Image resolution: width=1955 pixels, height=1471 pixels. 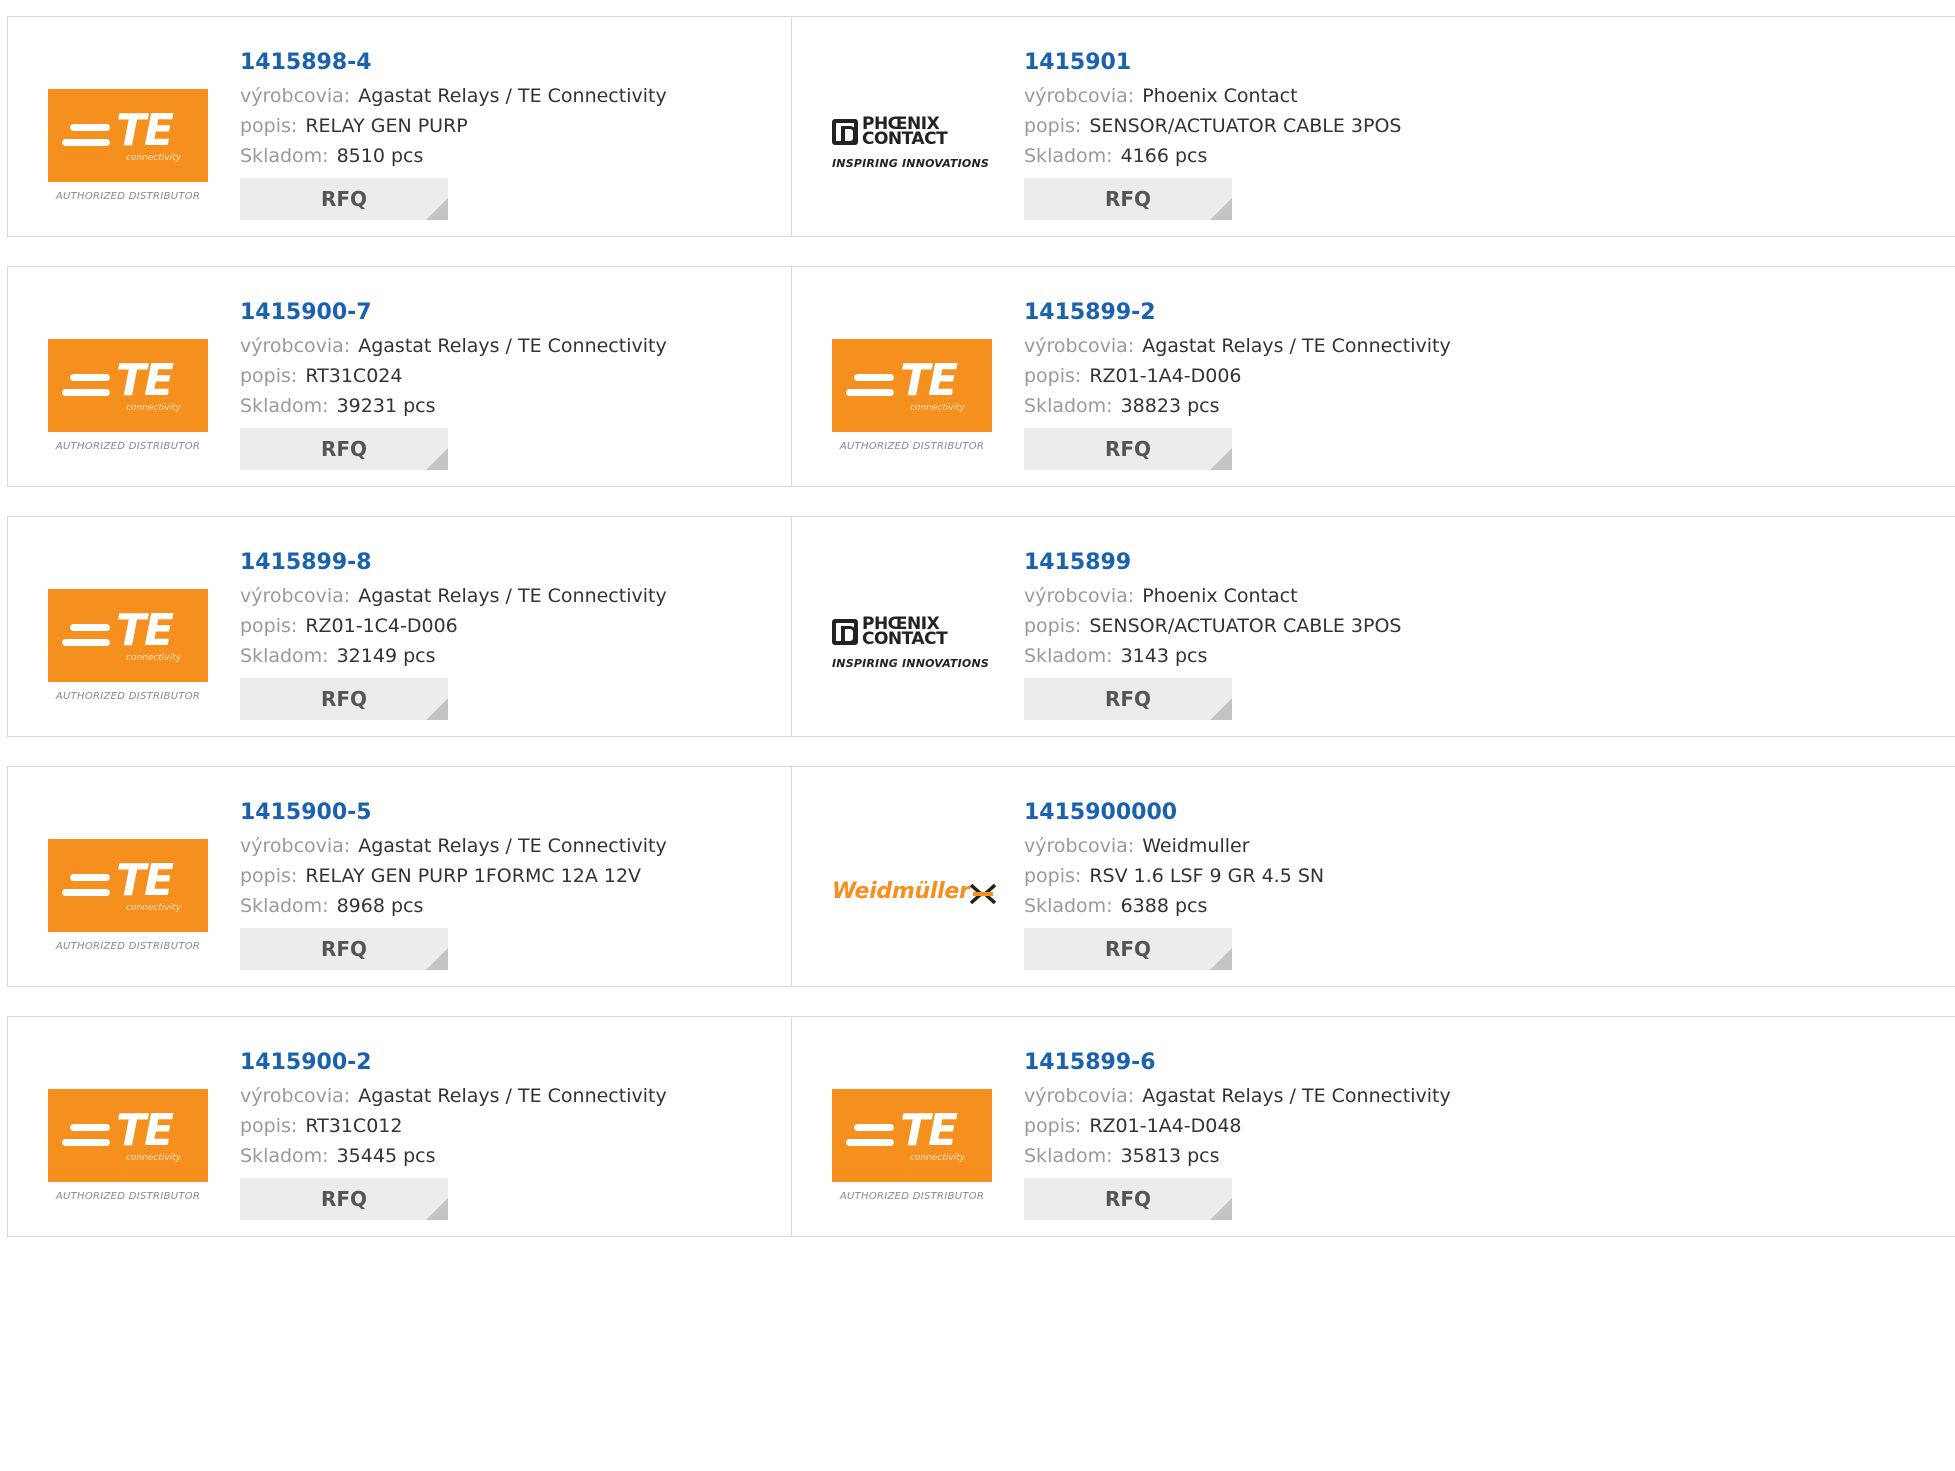 What do you see at coordinates (1489, 876) in the screenshot?
I see `description-row: popis: RSV 1.6 LSF 9 GR 4.5 SN` at bounding box center [1489, 876].